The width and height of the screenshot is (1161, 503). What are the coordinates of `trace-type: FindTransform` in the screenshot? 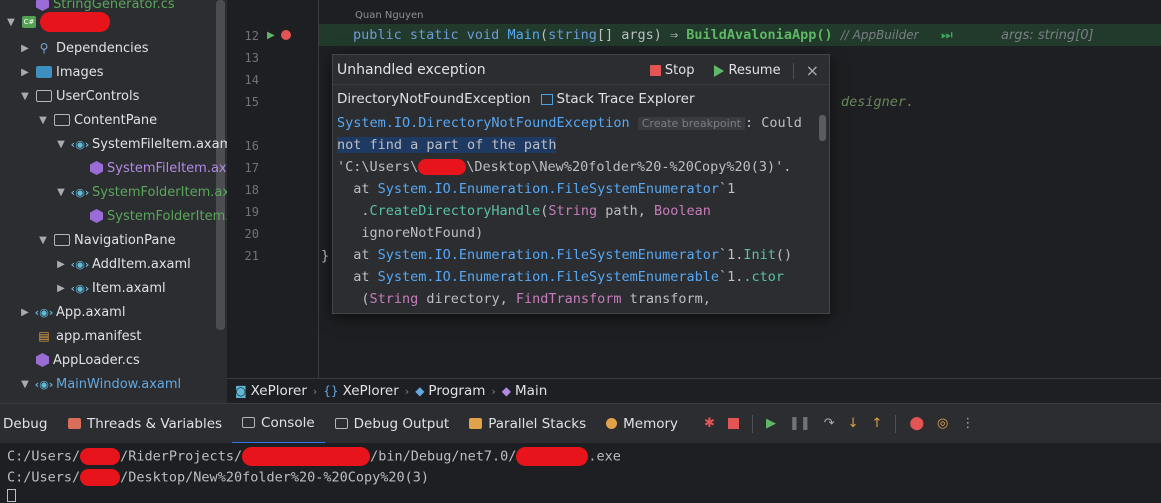 It's located at (568, 299).